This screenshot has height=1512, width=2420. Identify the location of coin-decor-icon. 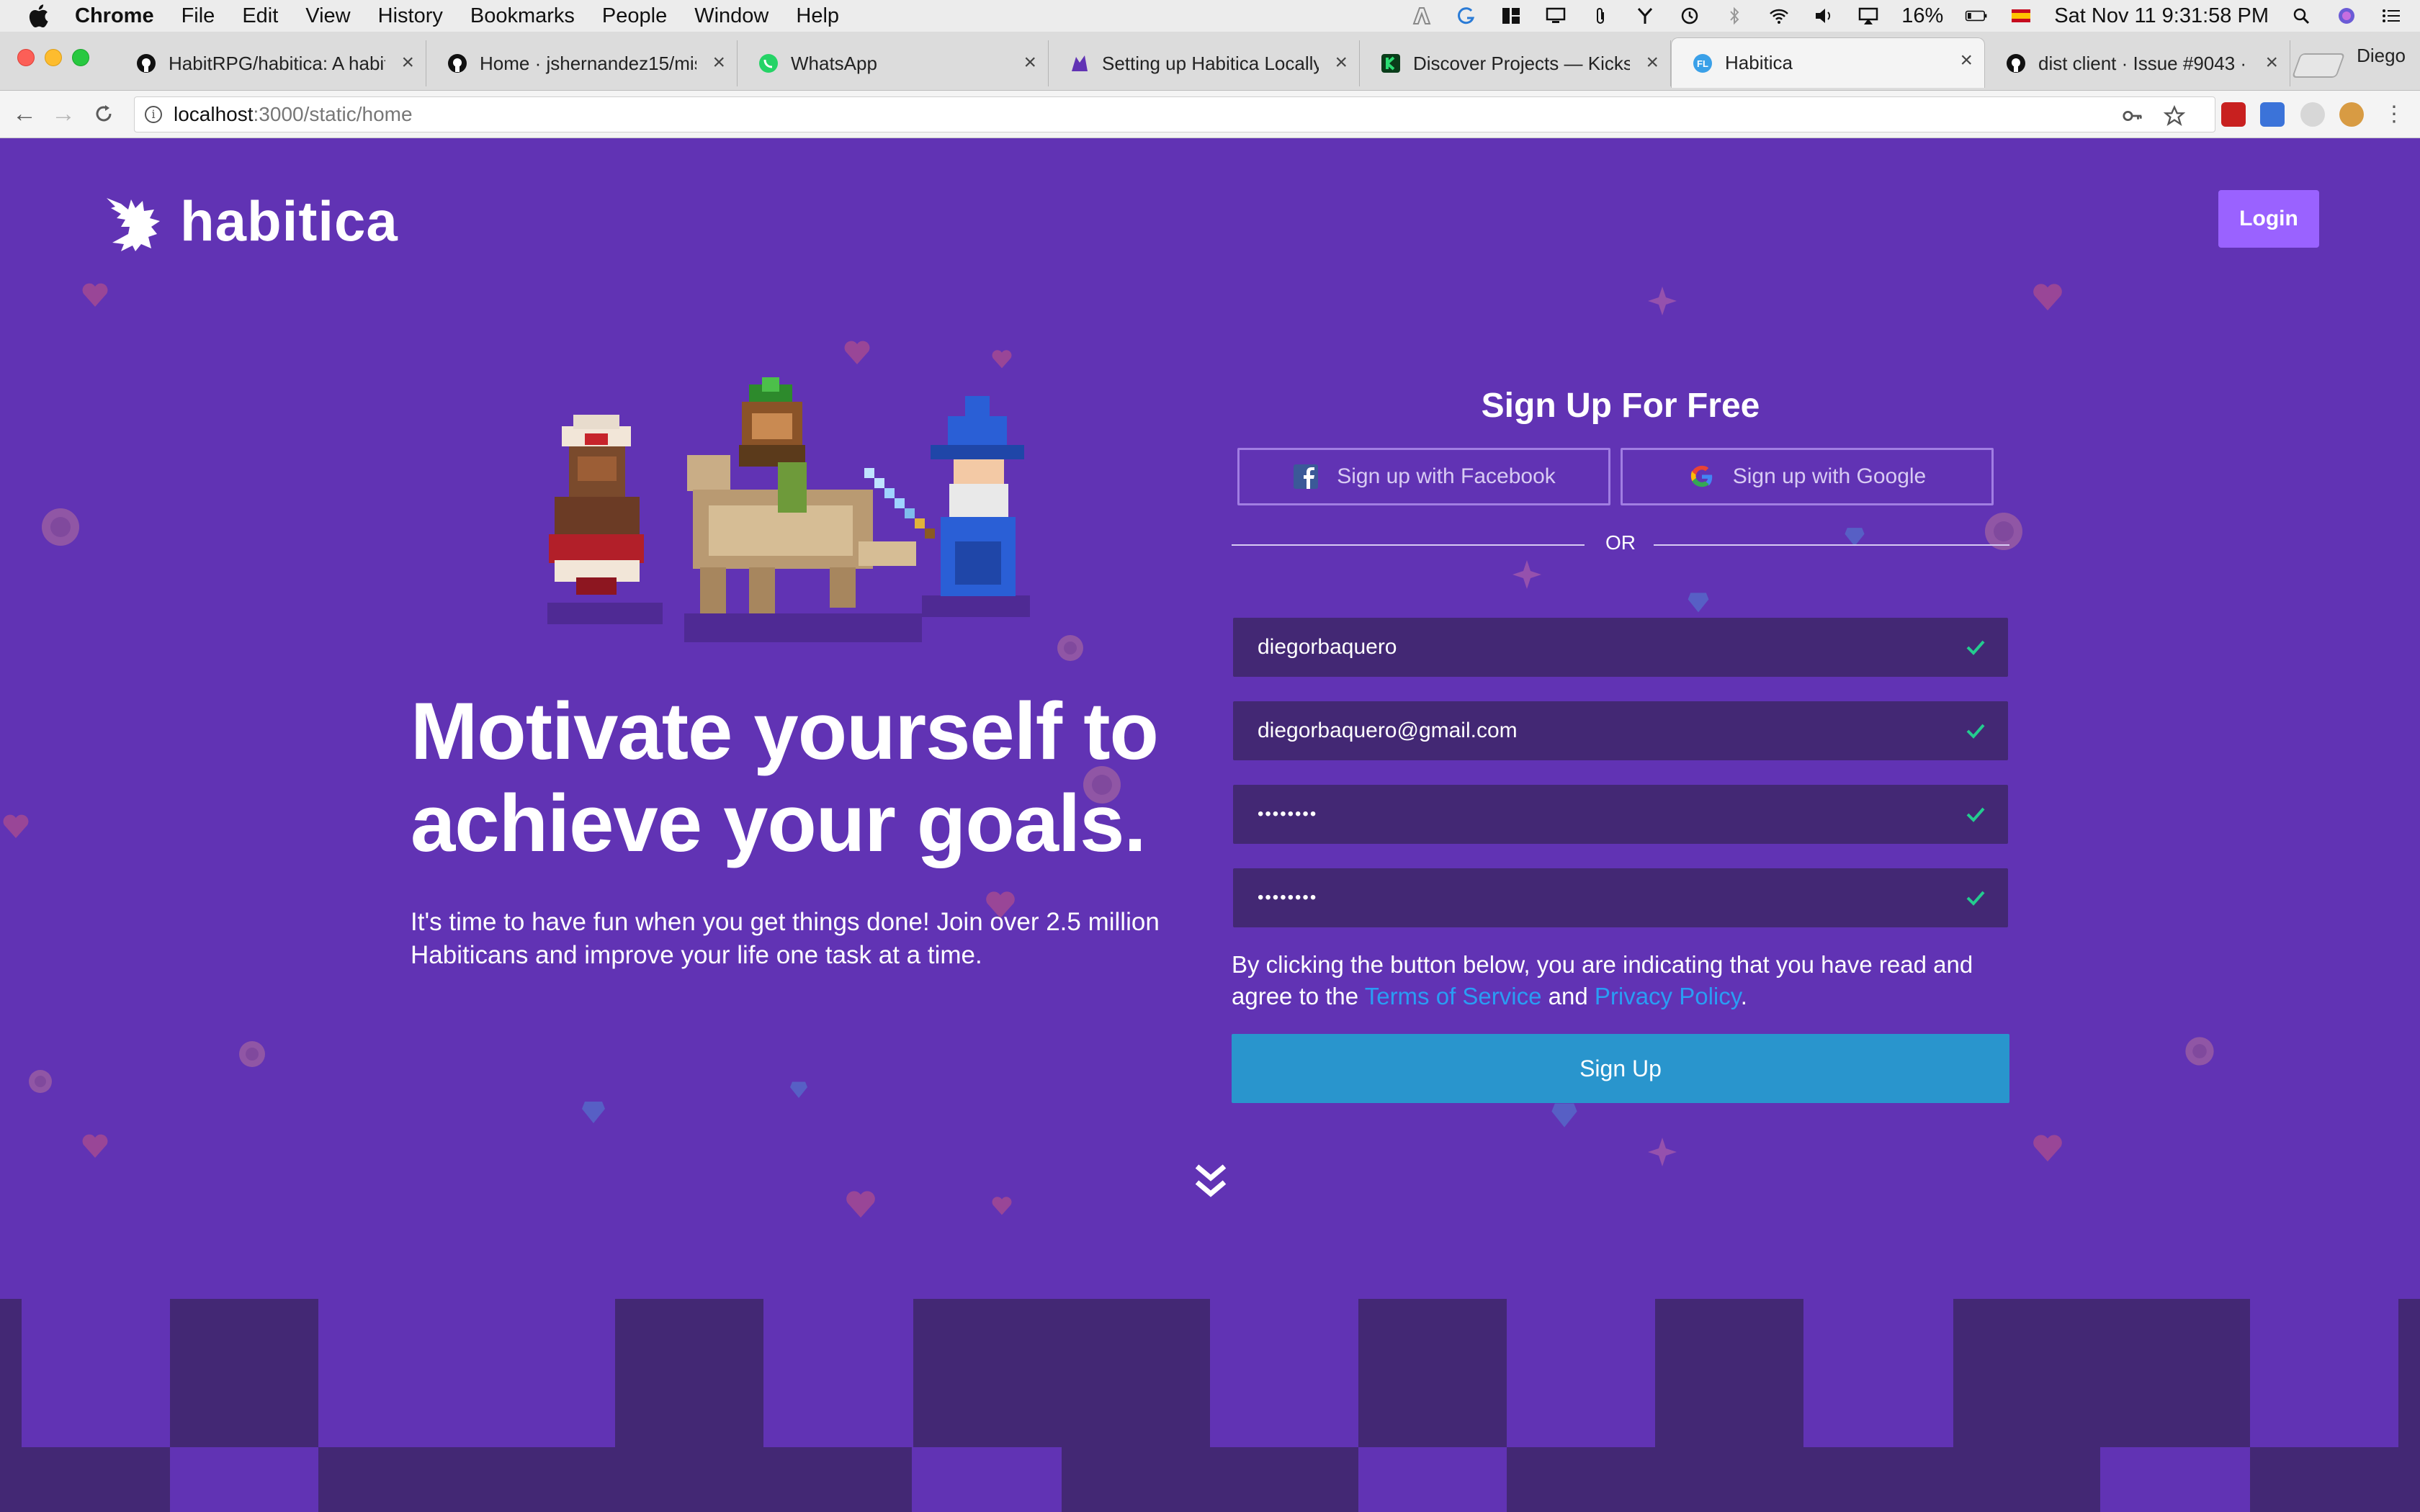
(60, 527).